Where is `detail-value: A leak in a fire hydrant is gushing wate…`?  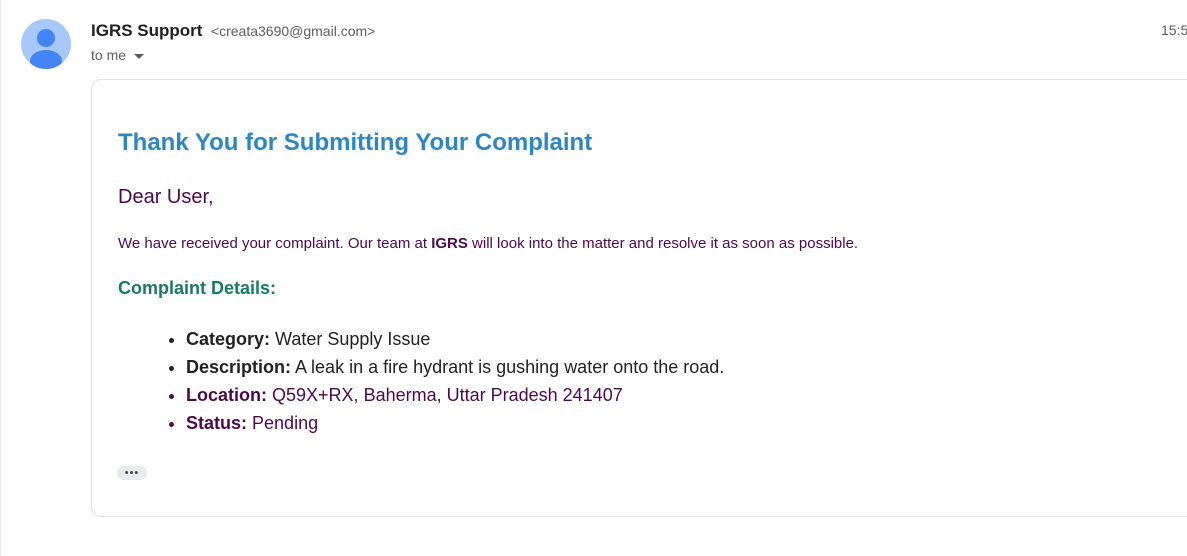 detail-value: A leak in a fire hydrant is gushing wate… is located at coordinates (510, 367).